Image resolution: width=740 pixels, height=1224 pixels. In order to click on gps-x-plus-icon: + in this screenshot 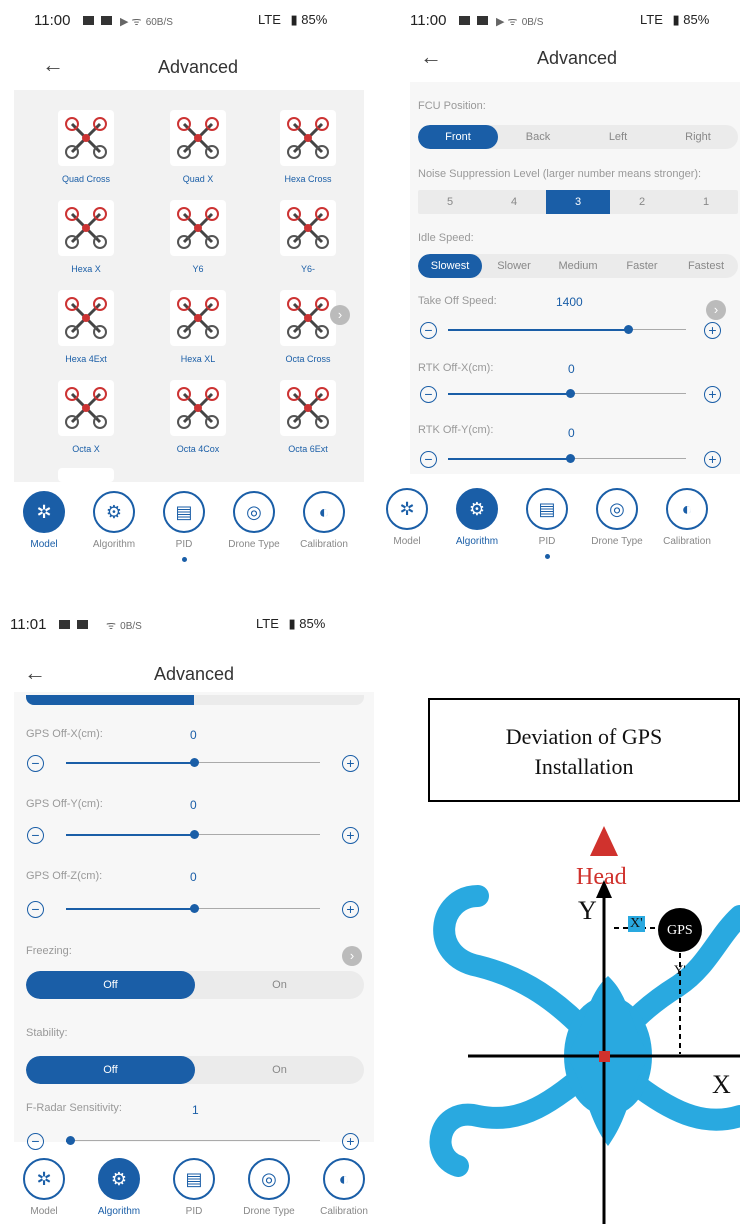, I will do `click(350, 763)`.